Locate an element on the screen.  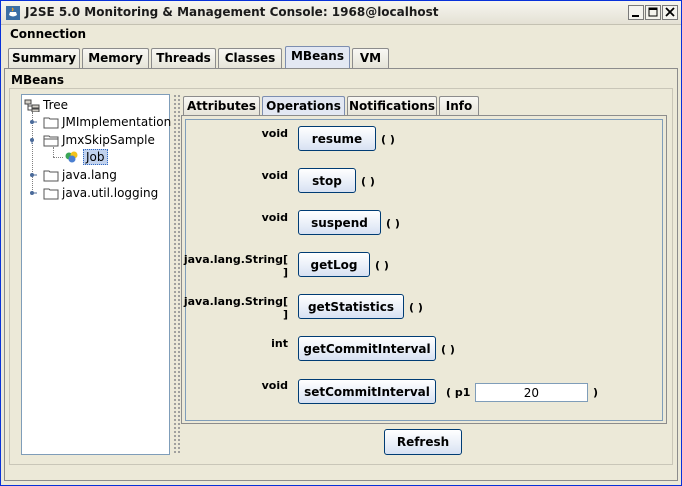
tab-summary: Summary is located at coordinates (44, 58).